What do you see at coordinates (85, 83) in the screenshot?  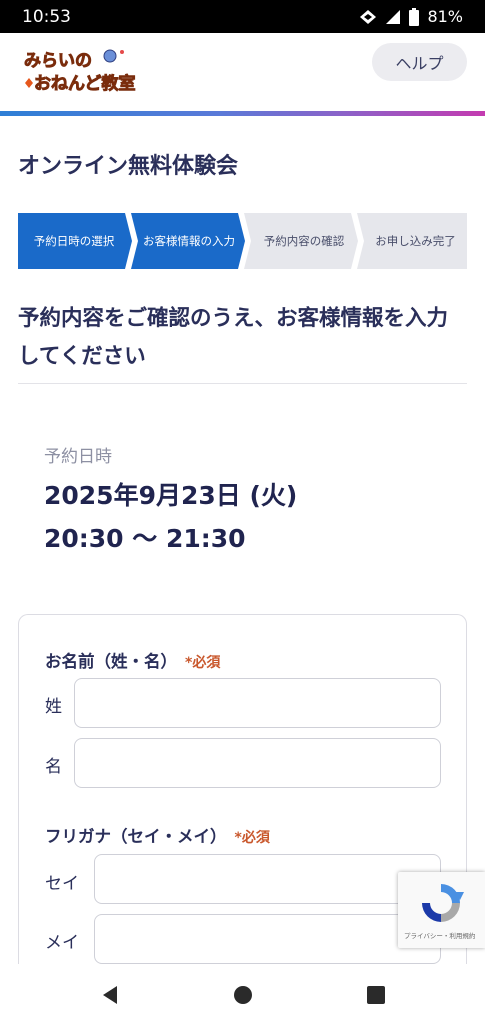 I see `svg-text: おねんど教室` at bounding box center [85, 83].